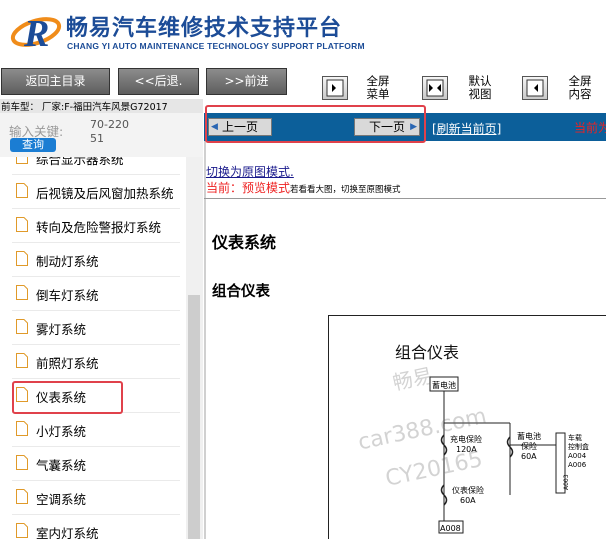  What do you see at coordinates (96, 165) in the screenshot?
I see `tree-item: 综合显示器系统` at bounding box center [96, 165].